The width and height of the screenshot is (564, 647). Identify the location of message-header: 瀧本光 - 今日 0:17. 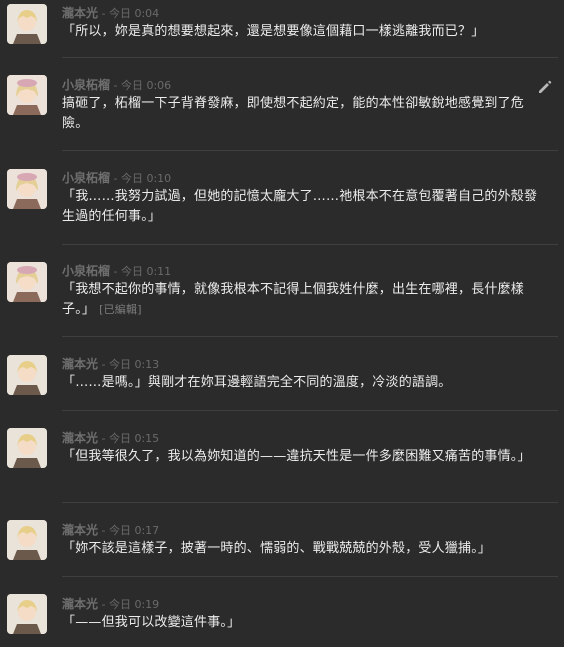
(110, 530).